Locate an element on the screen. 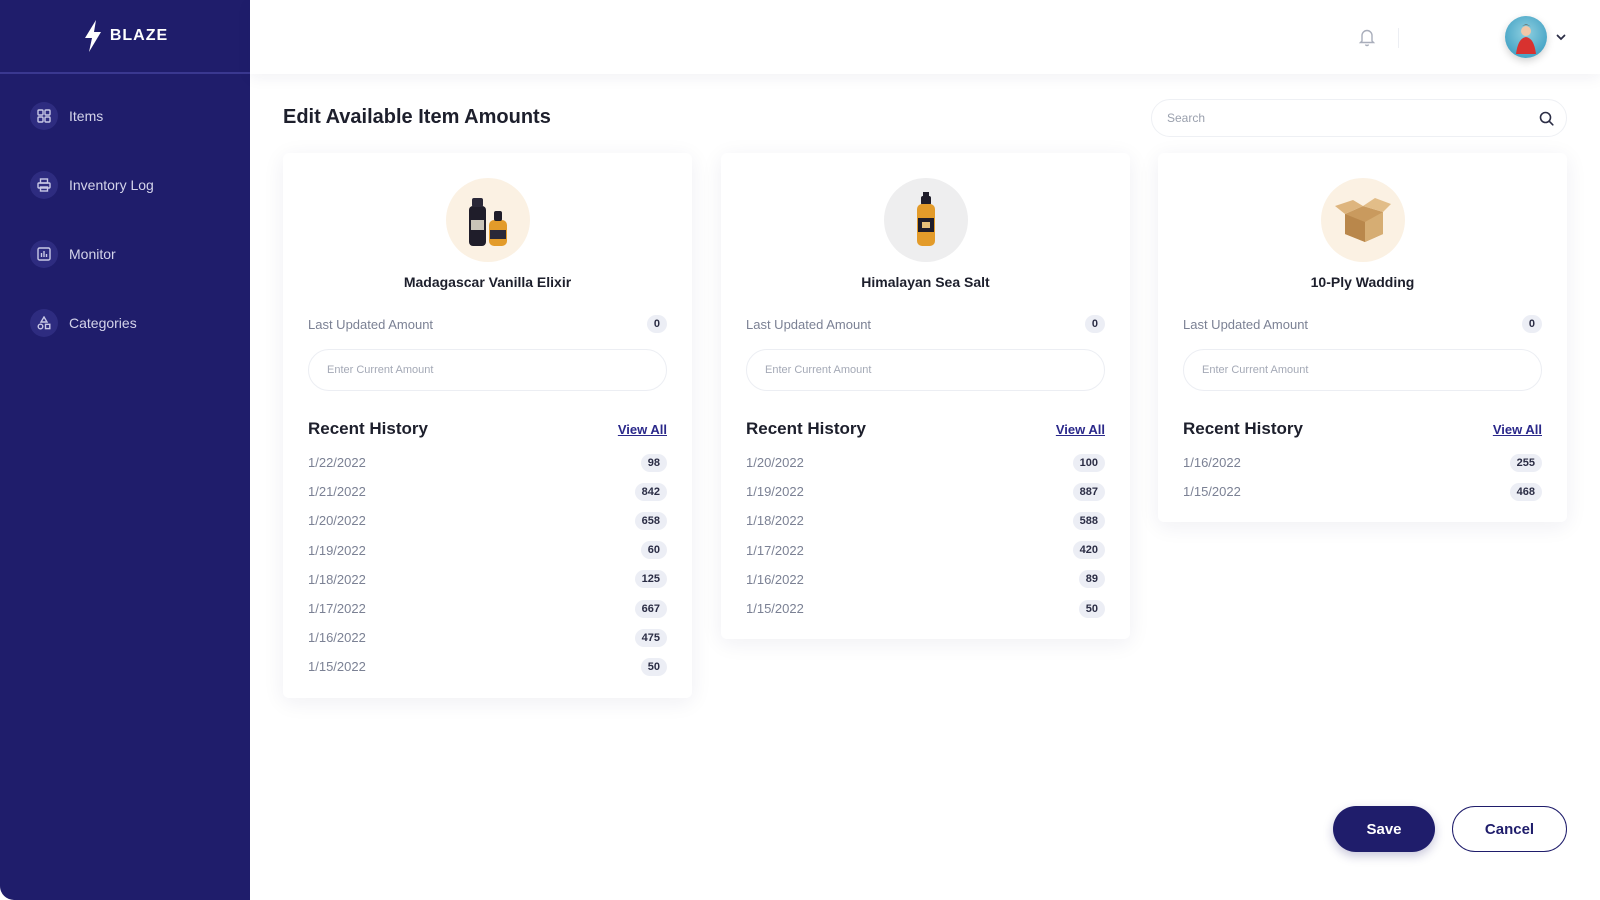 The image size is (1600, 900). history-amount-badge: 588 is located at coordinates (1088, 520).